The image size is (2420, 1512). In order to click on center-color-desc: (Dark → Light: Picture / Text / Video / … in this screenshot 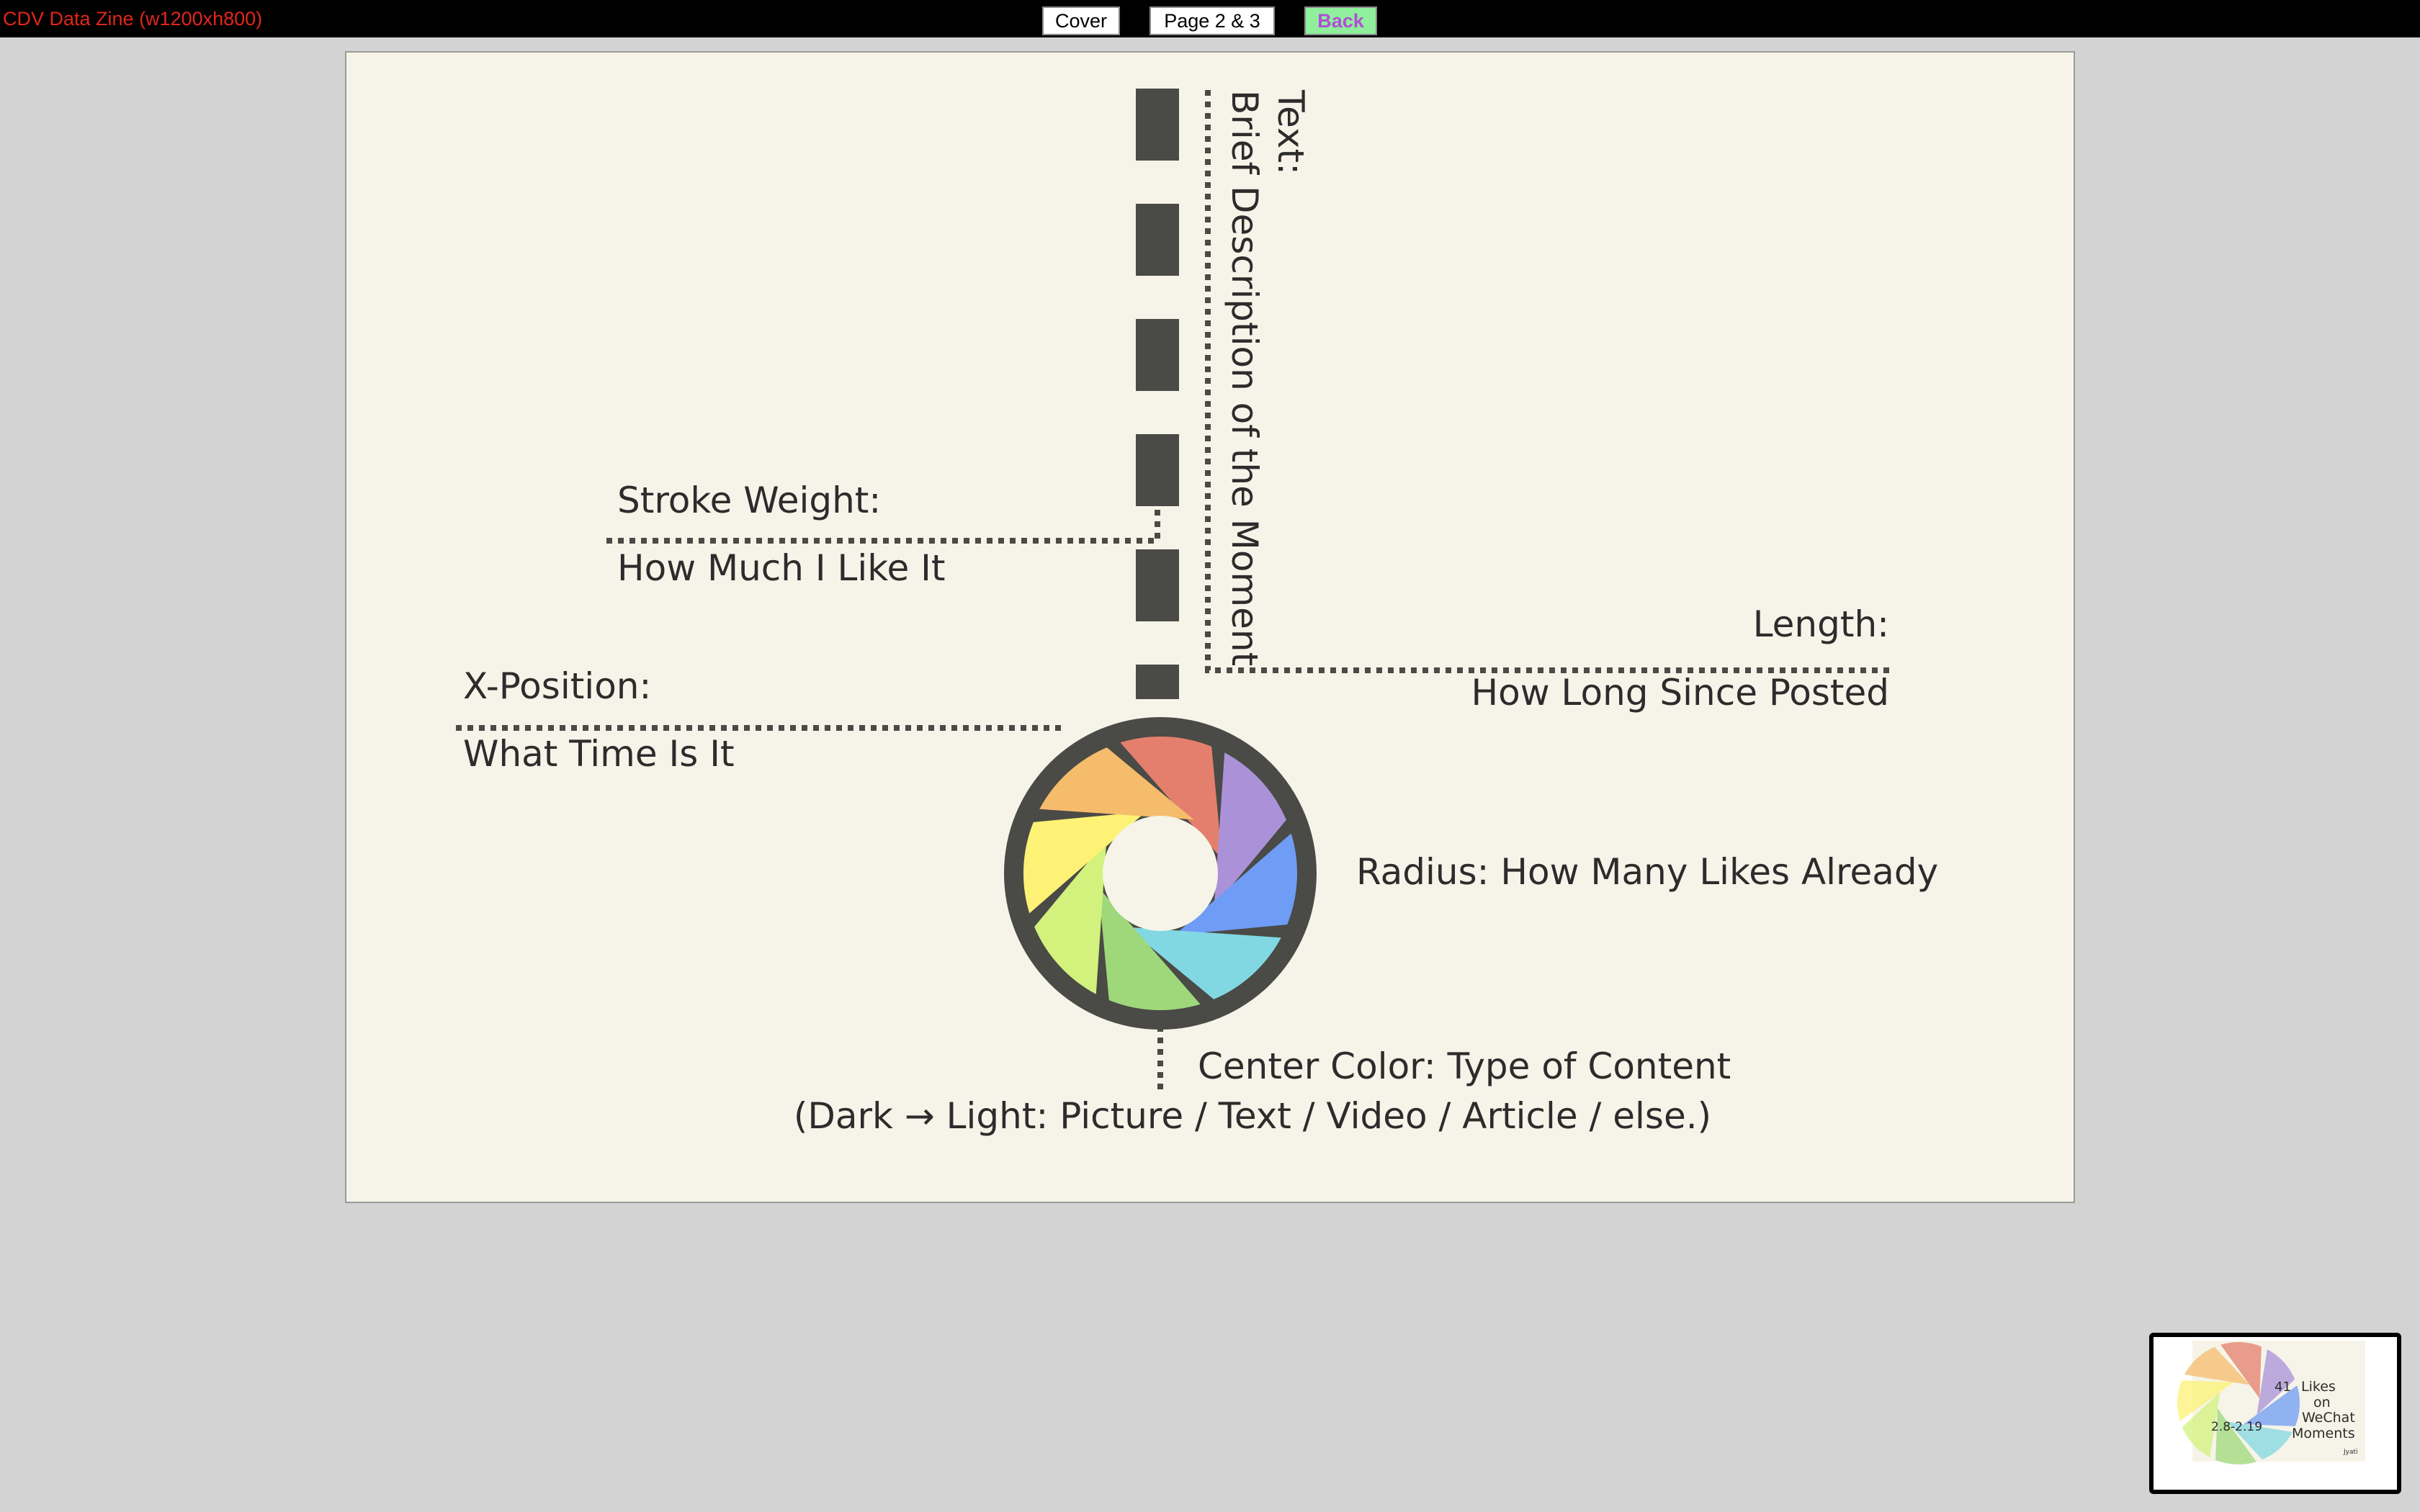, I will do `click(1252, 1116)`.